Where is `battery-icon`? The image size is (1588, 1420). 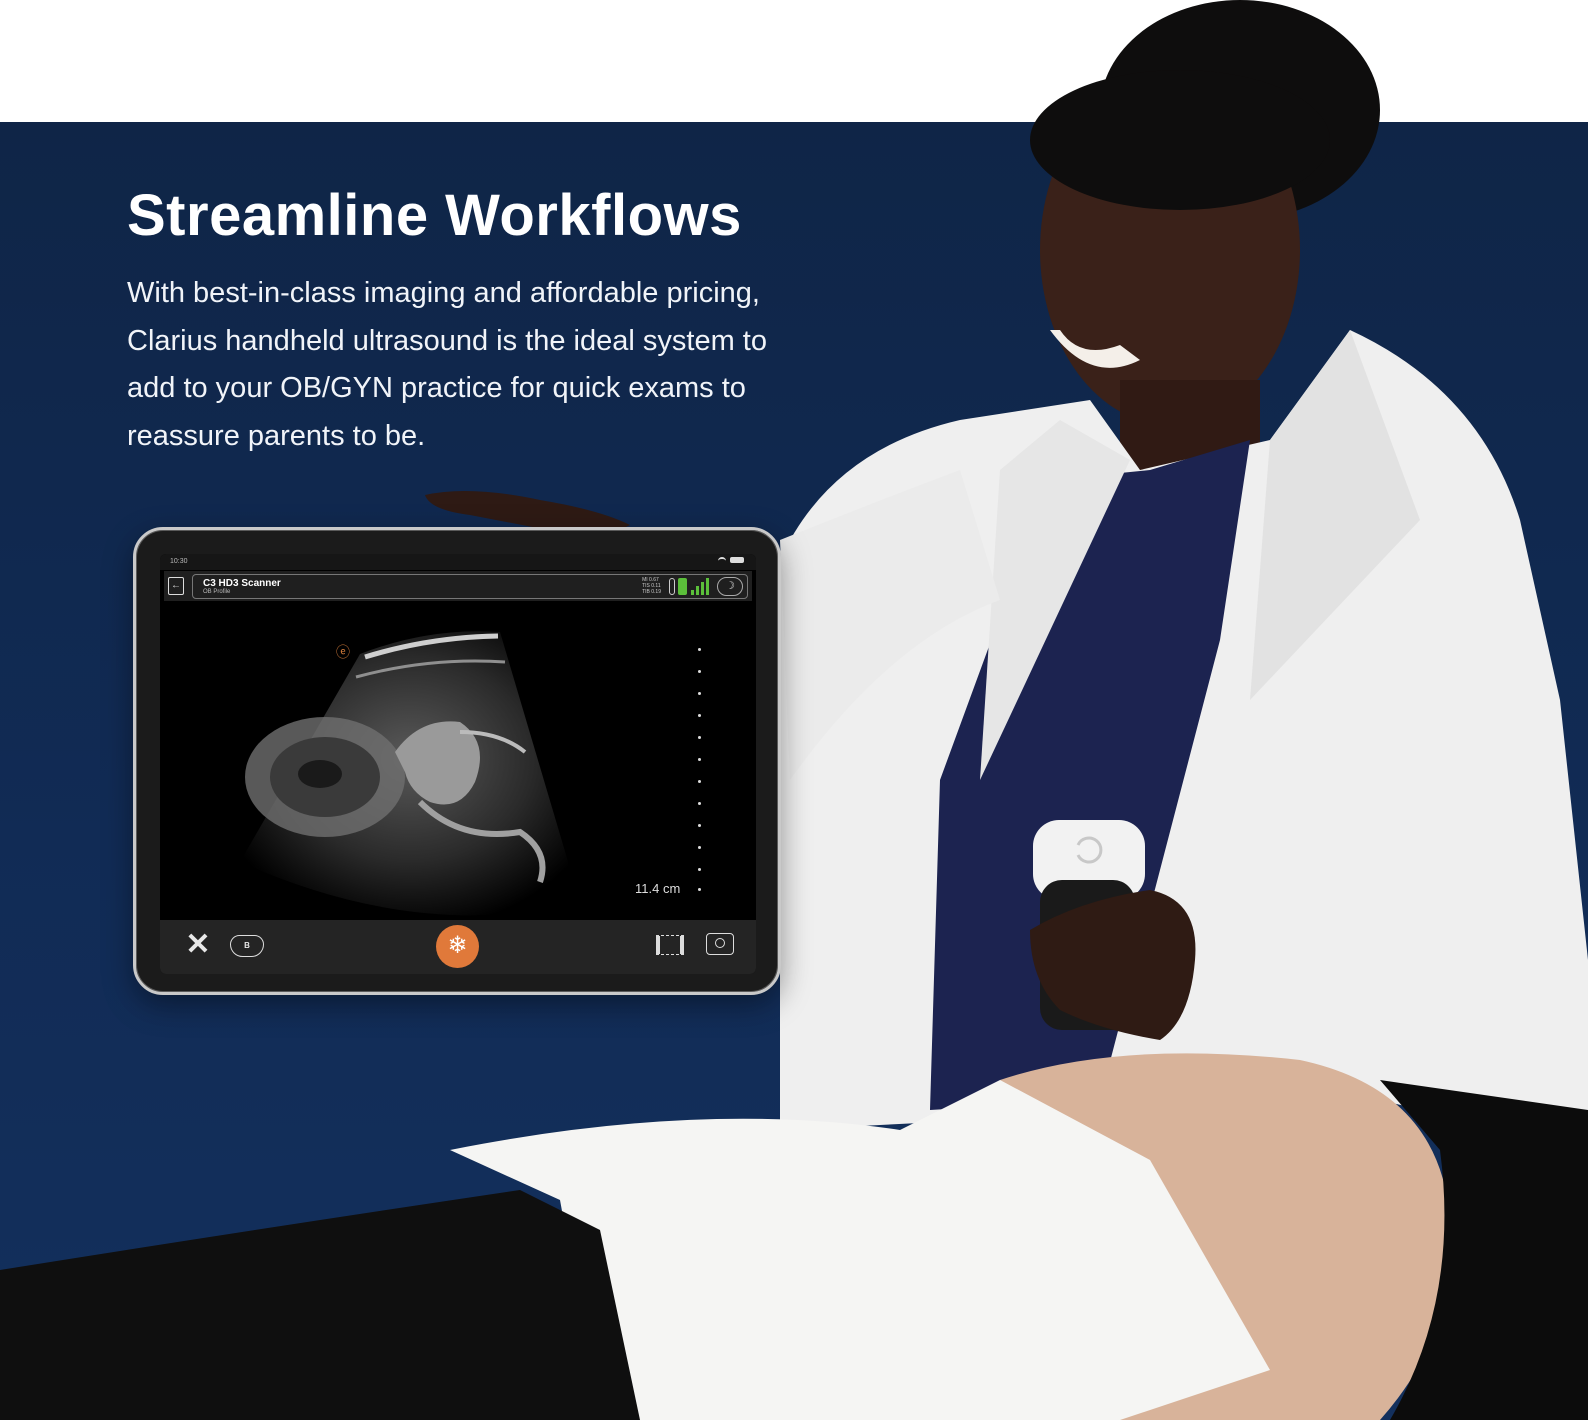 battery-icon is located at coordinates (682, 586).